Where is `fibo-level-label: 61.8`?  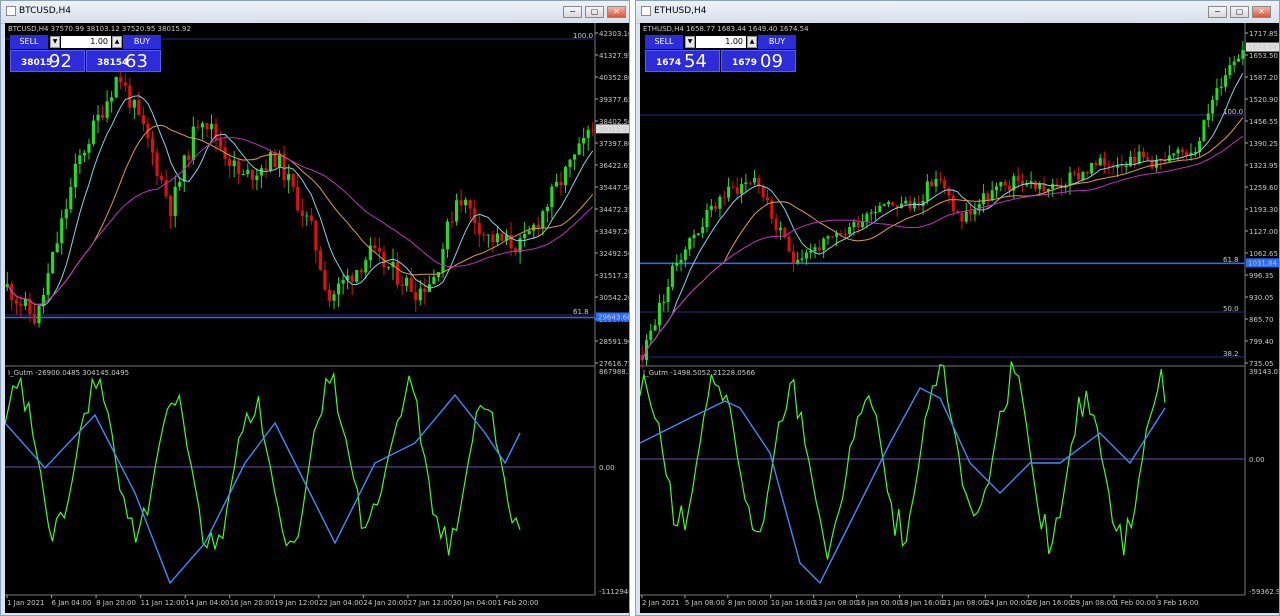
fibo-level-label: 61.8 is located at coordinates (581, 312).